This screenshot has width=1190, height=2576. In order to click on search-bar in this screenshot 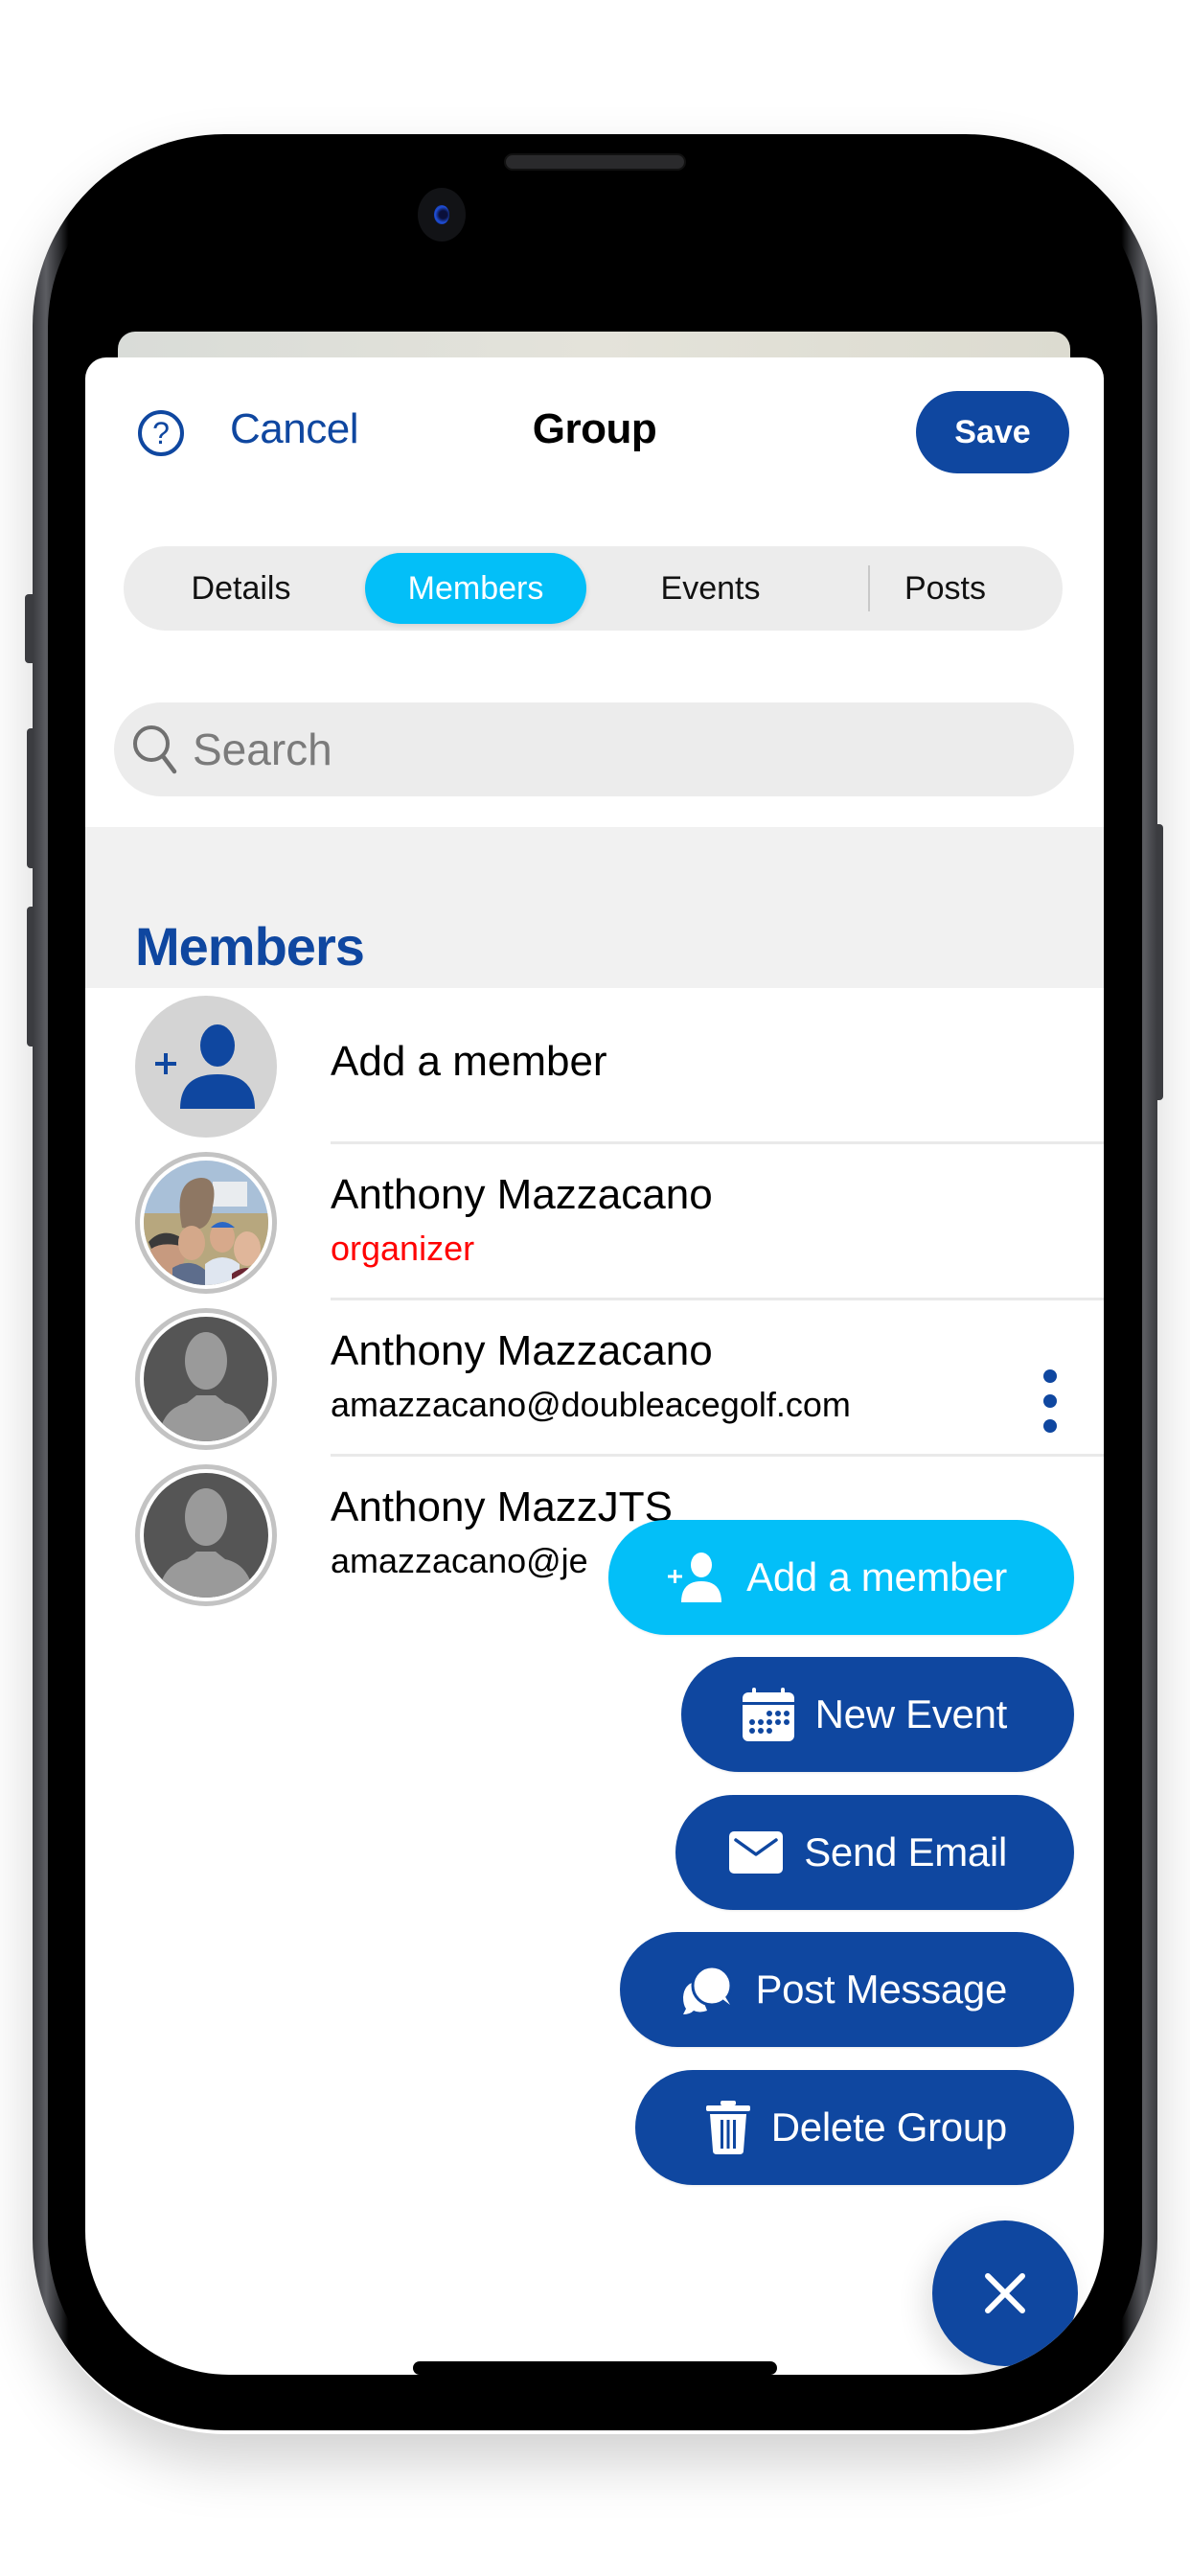, I will do `click(594, 749)`.